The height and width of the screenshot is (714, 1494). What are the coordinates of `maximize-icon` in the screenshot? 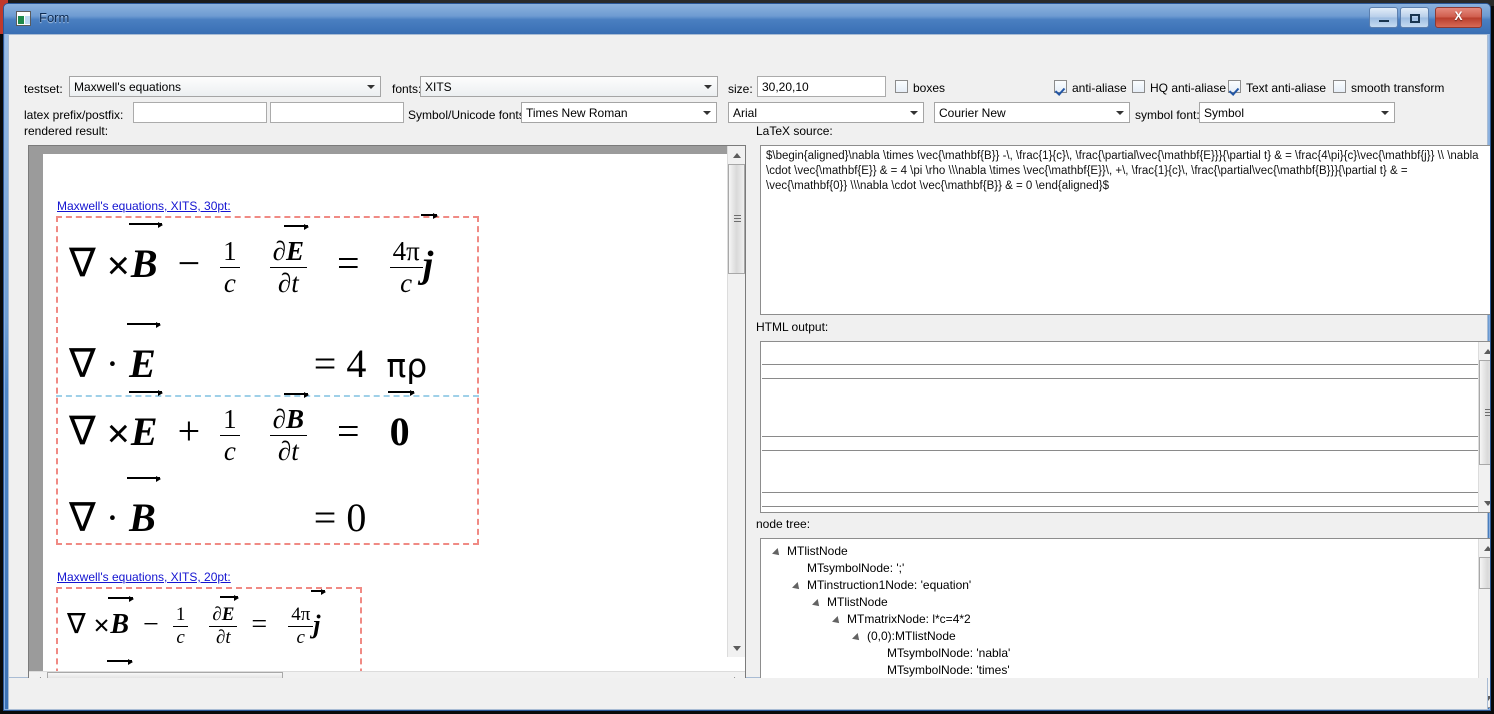 It's located at (1414, 18).